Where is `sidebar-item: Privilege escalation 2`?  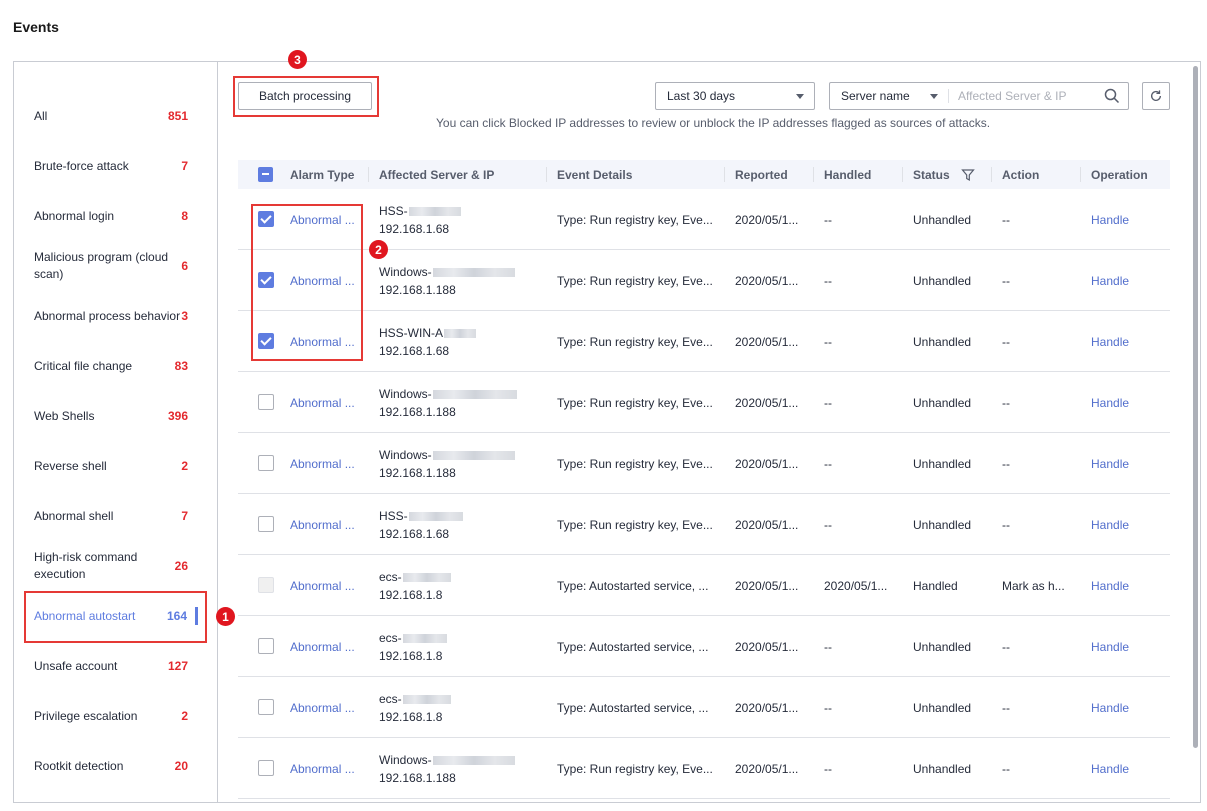
sidebar-item: Privilege escalation 2 is located at coordinates (116, 716).